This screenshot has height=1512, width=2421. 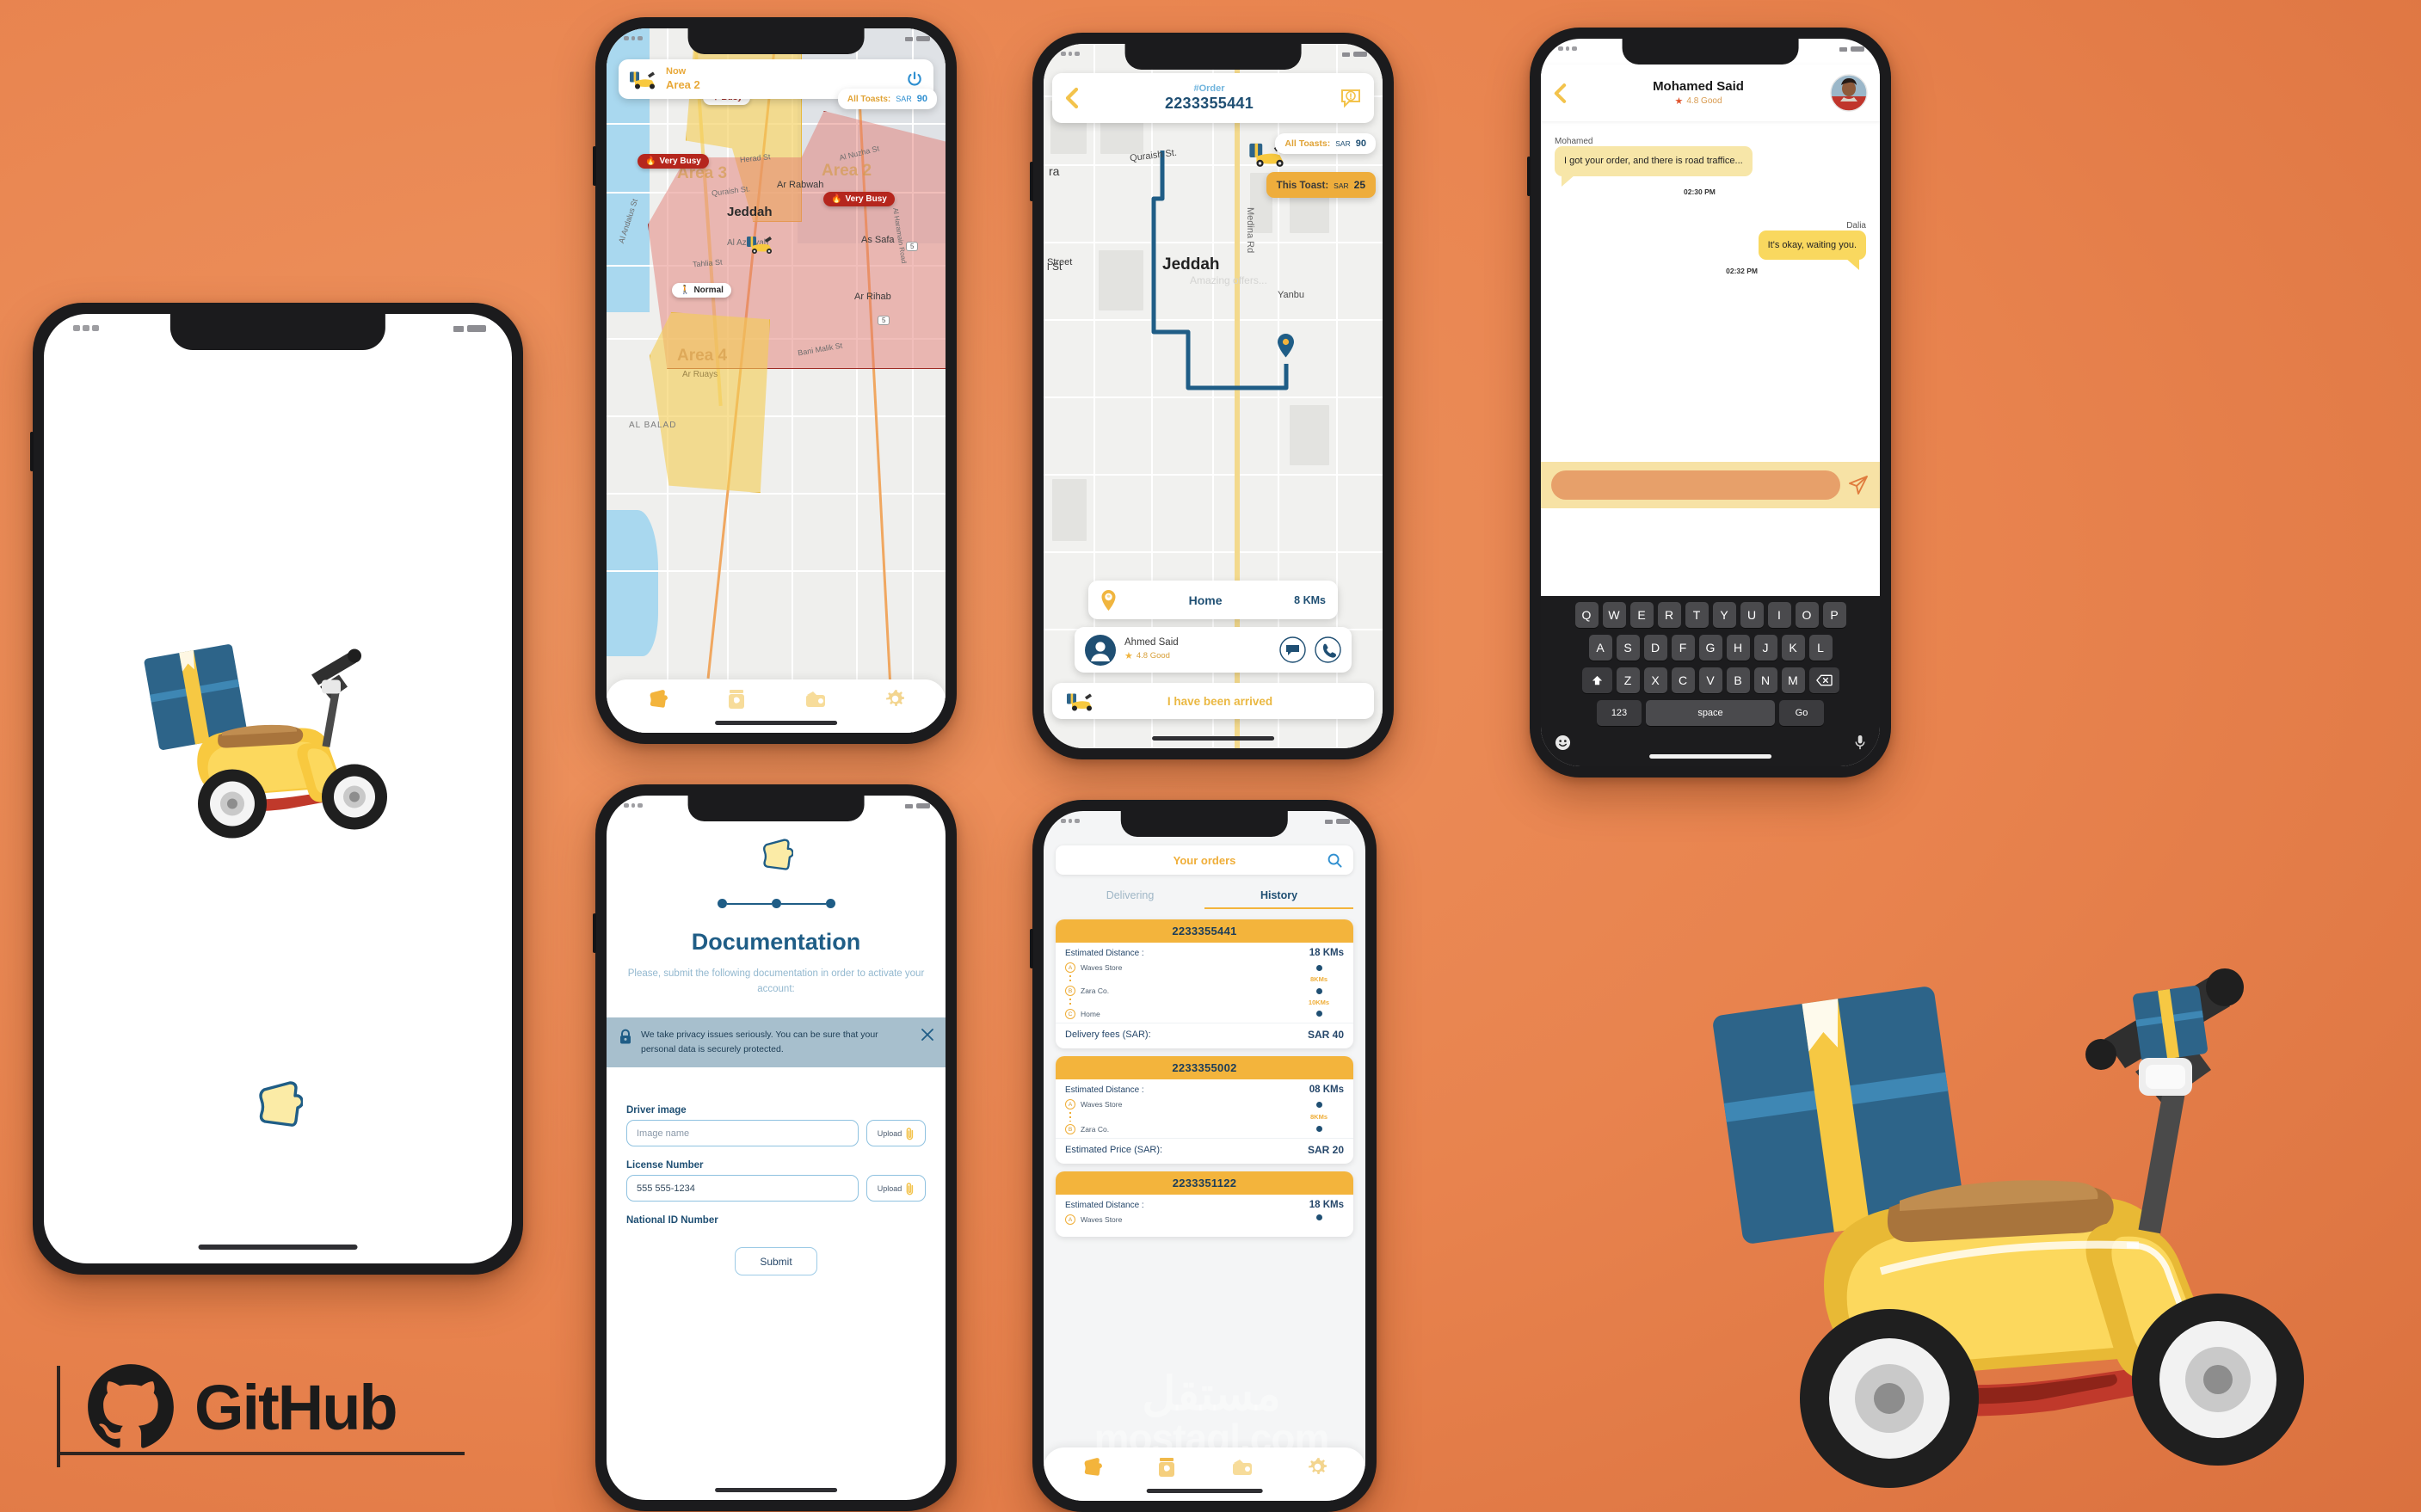 I want to click on key-O: O, so click(x=1807, y=615).